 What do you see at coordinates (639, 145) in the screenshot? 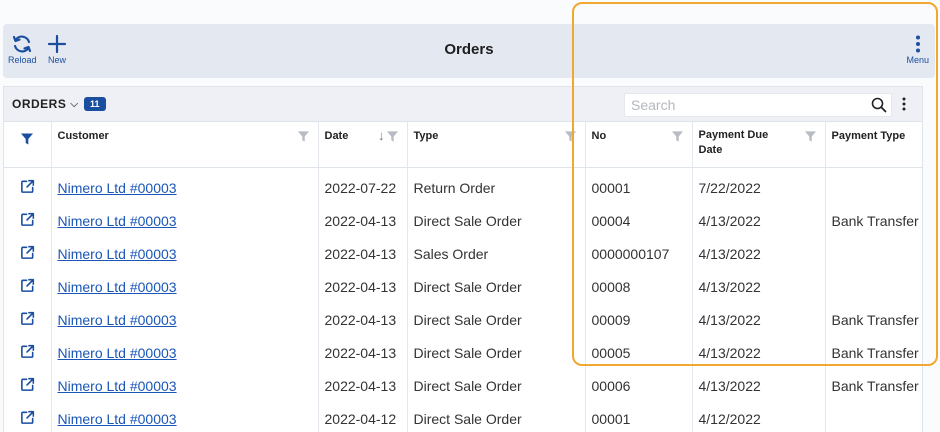
I see `column-header-no: No` at bounding box center [639, 145].